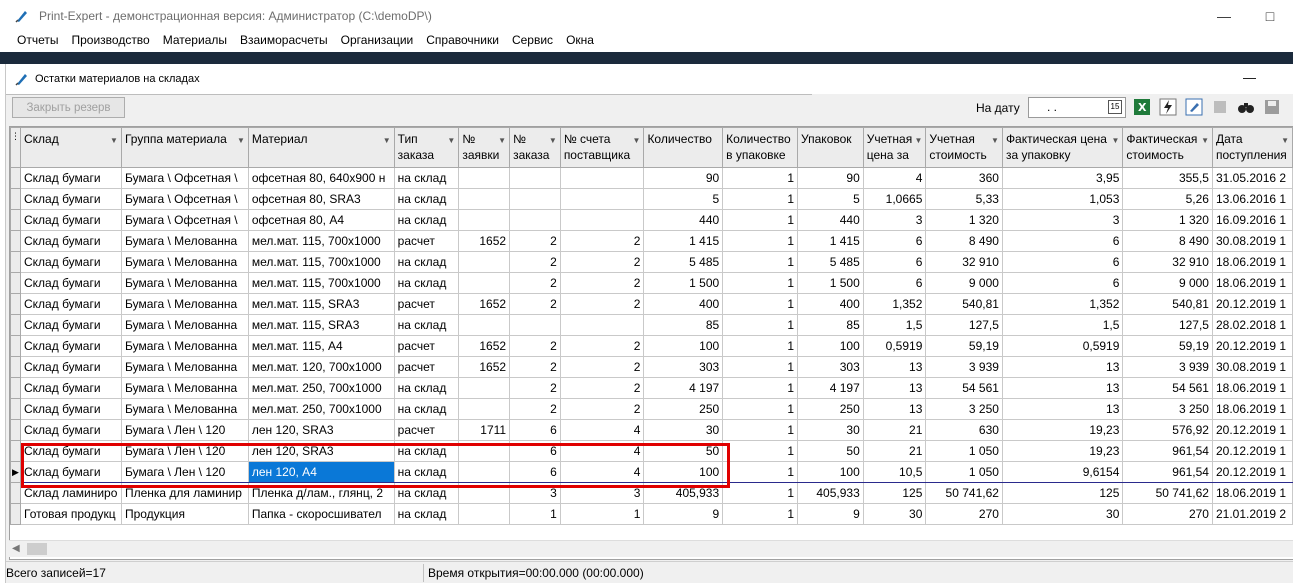 The image size is (1293, 583). I want to click on table-cell: 1,053, so click(1062, 199).